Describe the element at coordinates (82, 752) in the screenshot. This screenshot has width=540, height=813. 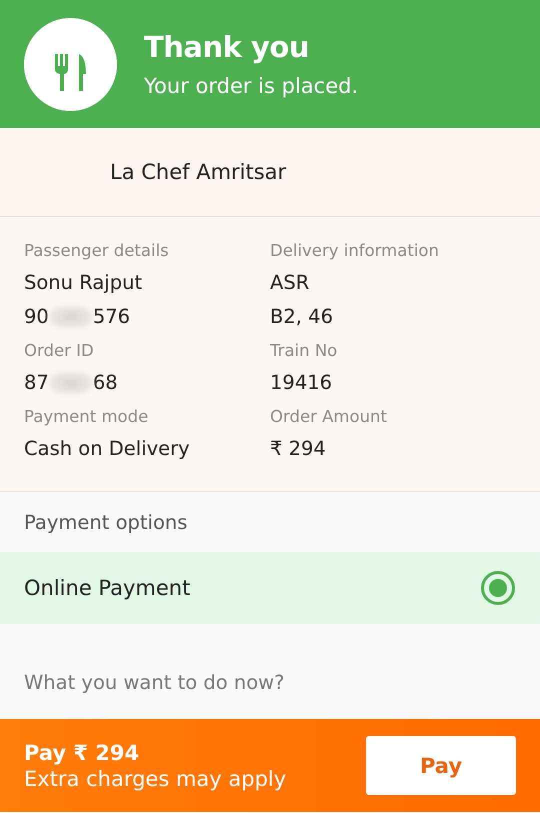
I see `pay-amount: Pay ₹ 294` at that location.